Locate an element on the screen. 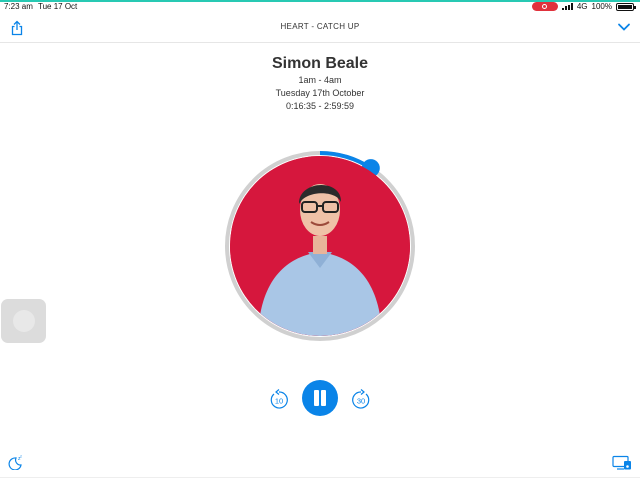 This screenshot has height=480, width=640. station-title: HEART - CATCH UP is located at coordinates (320, 26).